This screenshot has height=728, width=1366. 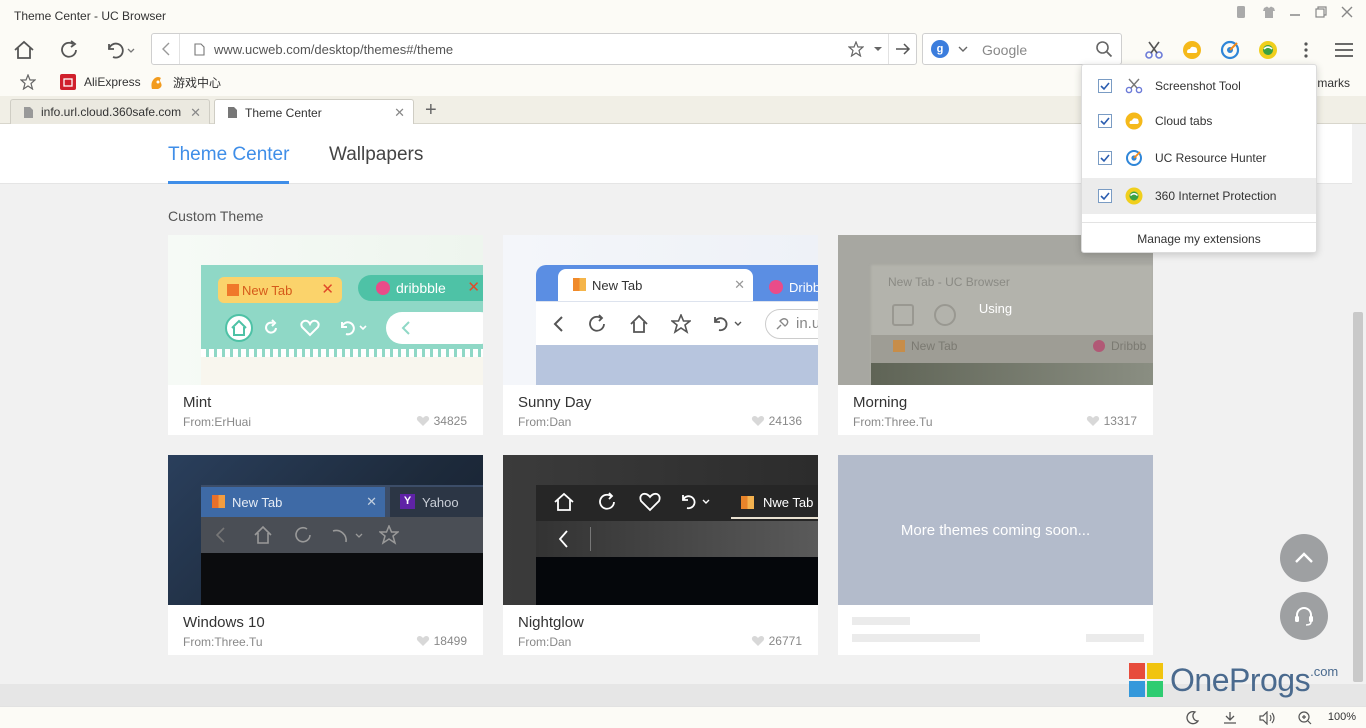 What do you see at coordinates (878, 51) in the screenshot?
I see `url-dropdown-icon` at bounding box center [878, 51].